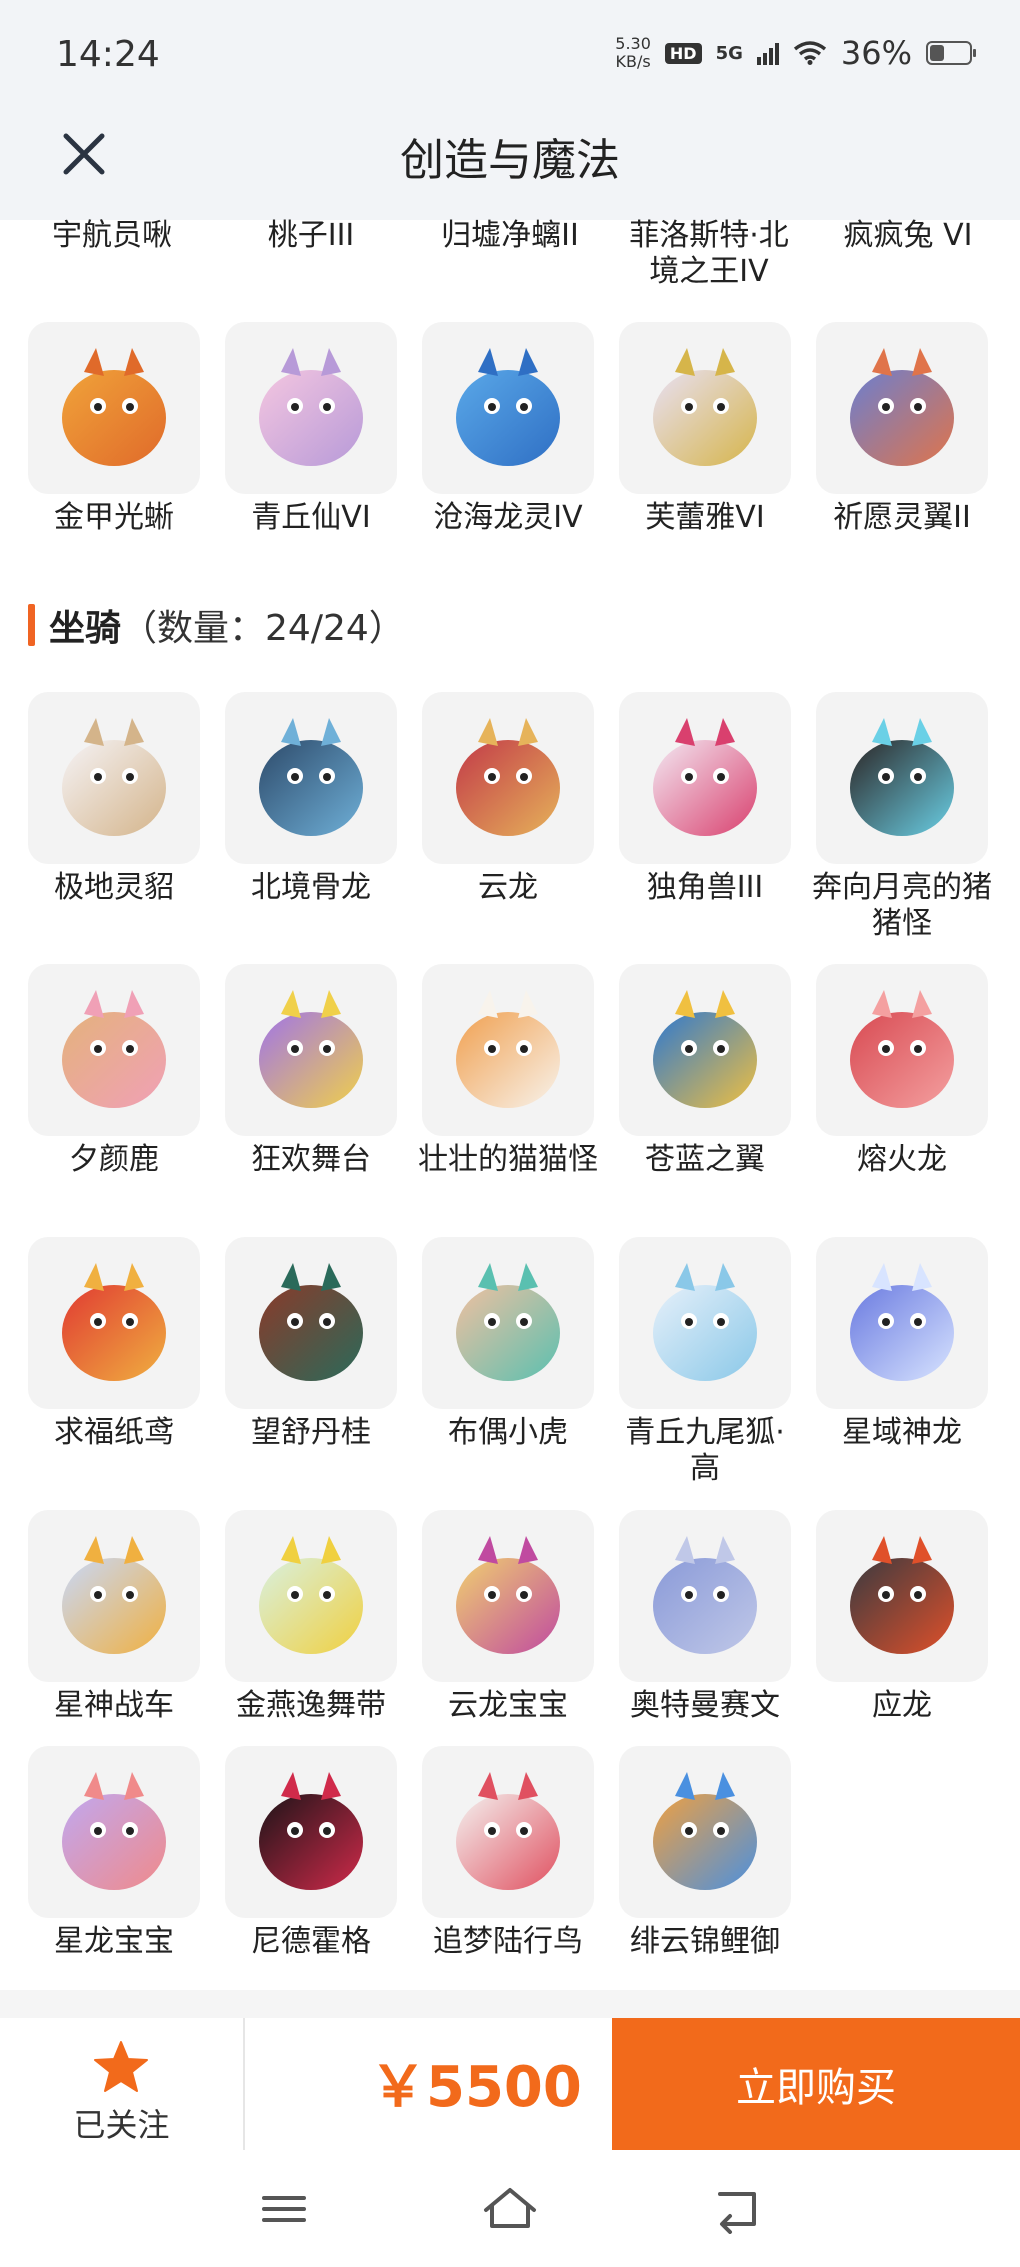 Image resolution: width=1020 pixels, height=2267 pixels. I want to click on grid-item: 壮壮的猫猫怪, so click(508, 1071).